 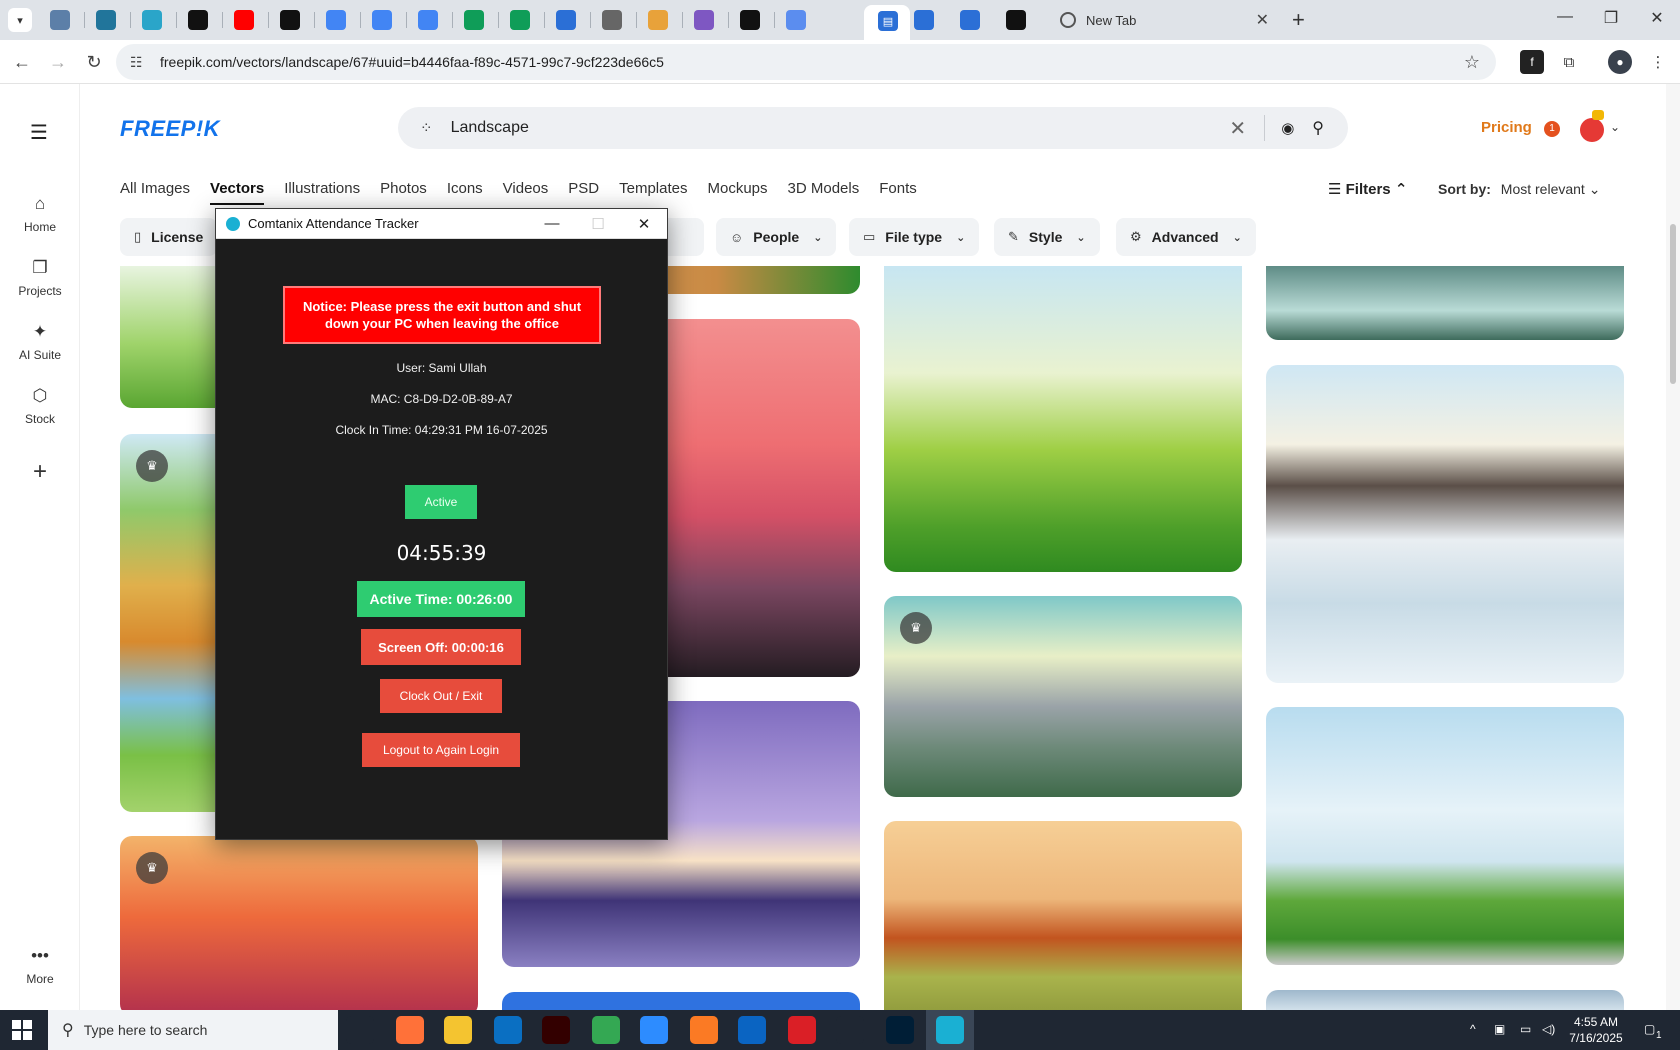 I want to click on file-explorer-icon, so click(x=458, y=1030).